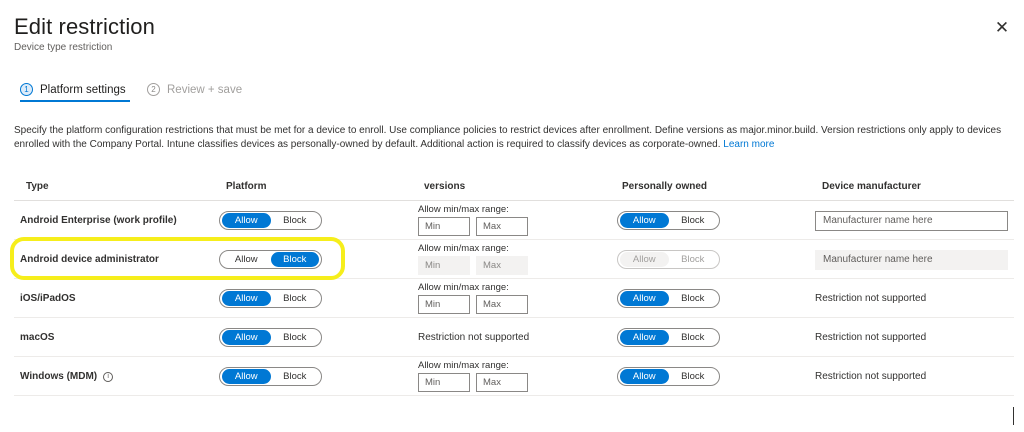 This screenshot has width=1024, height=432. I want to click on learn-more-link: Learn more, so click(748, 144).